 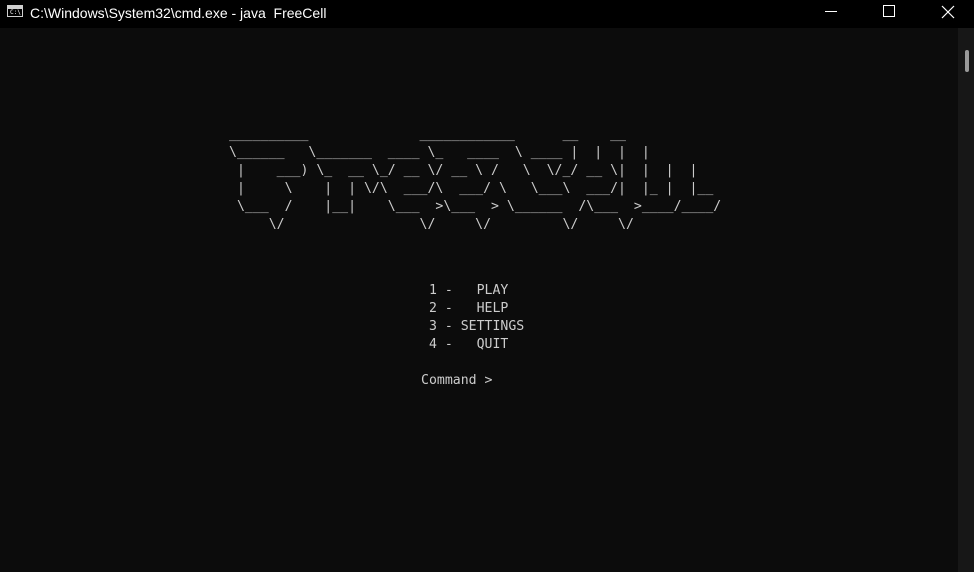 I want to click on close-icon, so click(x=948, y=12).